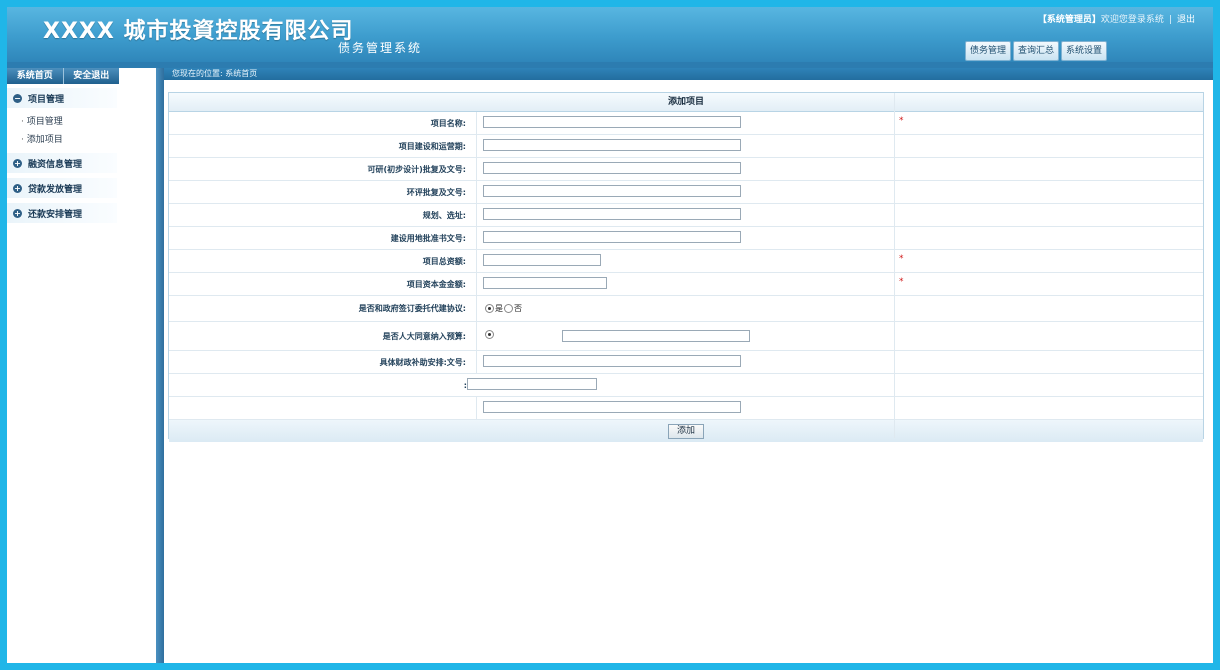 The height and width of the screenshot is (670, 1220). Describe the element at coordinates (1132, 20) in the screenshot. I see `welcome-text: 欢迎您登录系统` at that location.